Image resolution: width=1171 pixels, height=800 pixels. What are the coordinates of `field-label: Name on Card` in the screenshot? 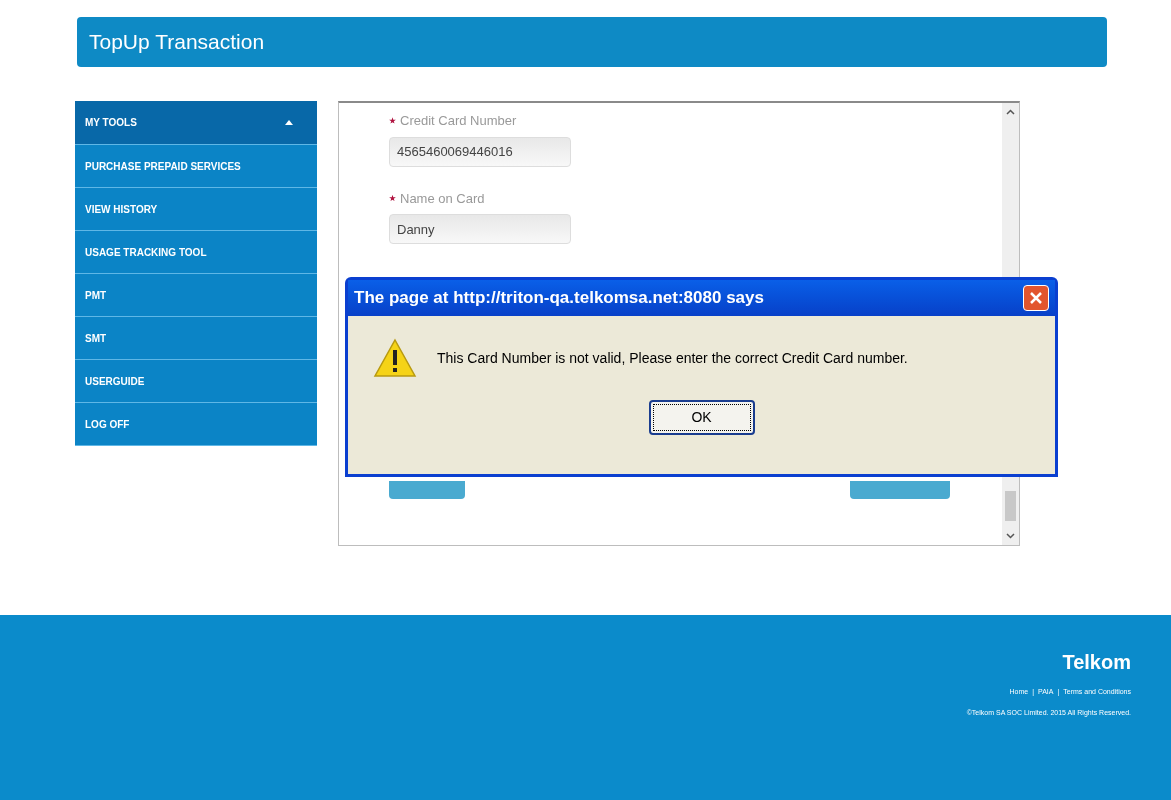 It's located at (442, 198).